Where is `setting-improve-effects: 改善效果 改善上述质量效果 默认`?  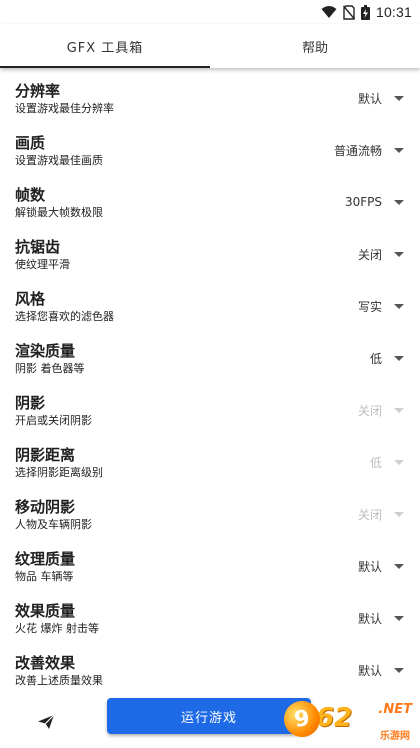 setting-improve-effects: 改善效果 改善上述质量效果 默认 is located at coordinates (210, 670).